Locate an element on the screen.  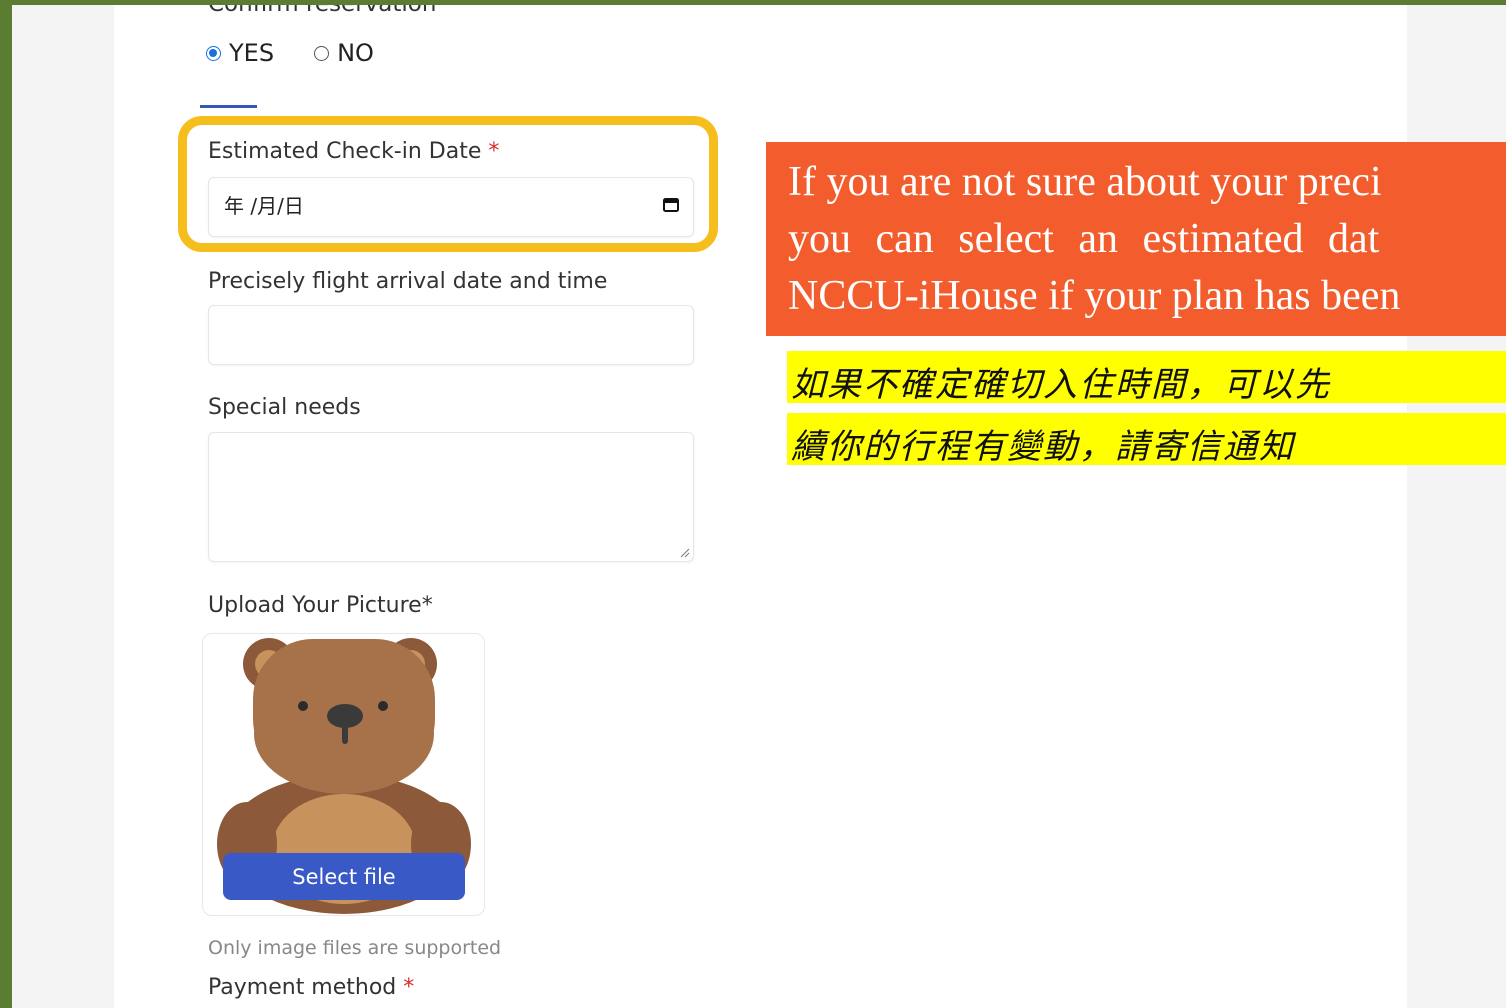
flight-arrival-label: Precisely flight arrival date and time is located at coordinates (408, 281).